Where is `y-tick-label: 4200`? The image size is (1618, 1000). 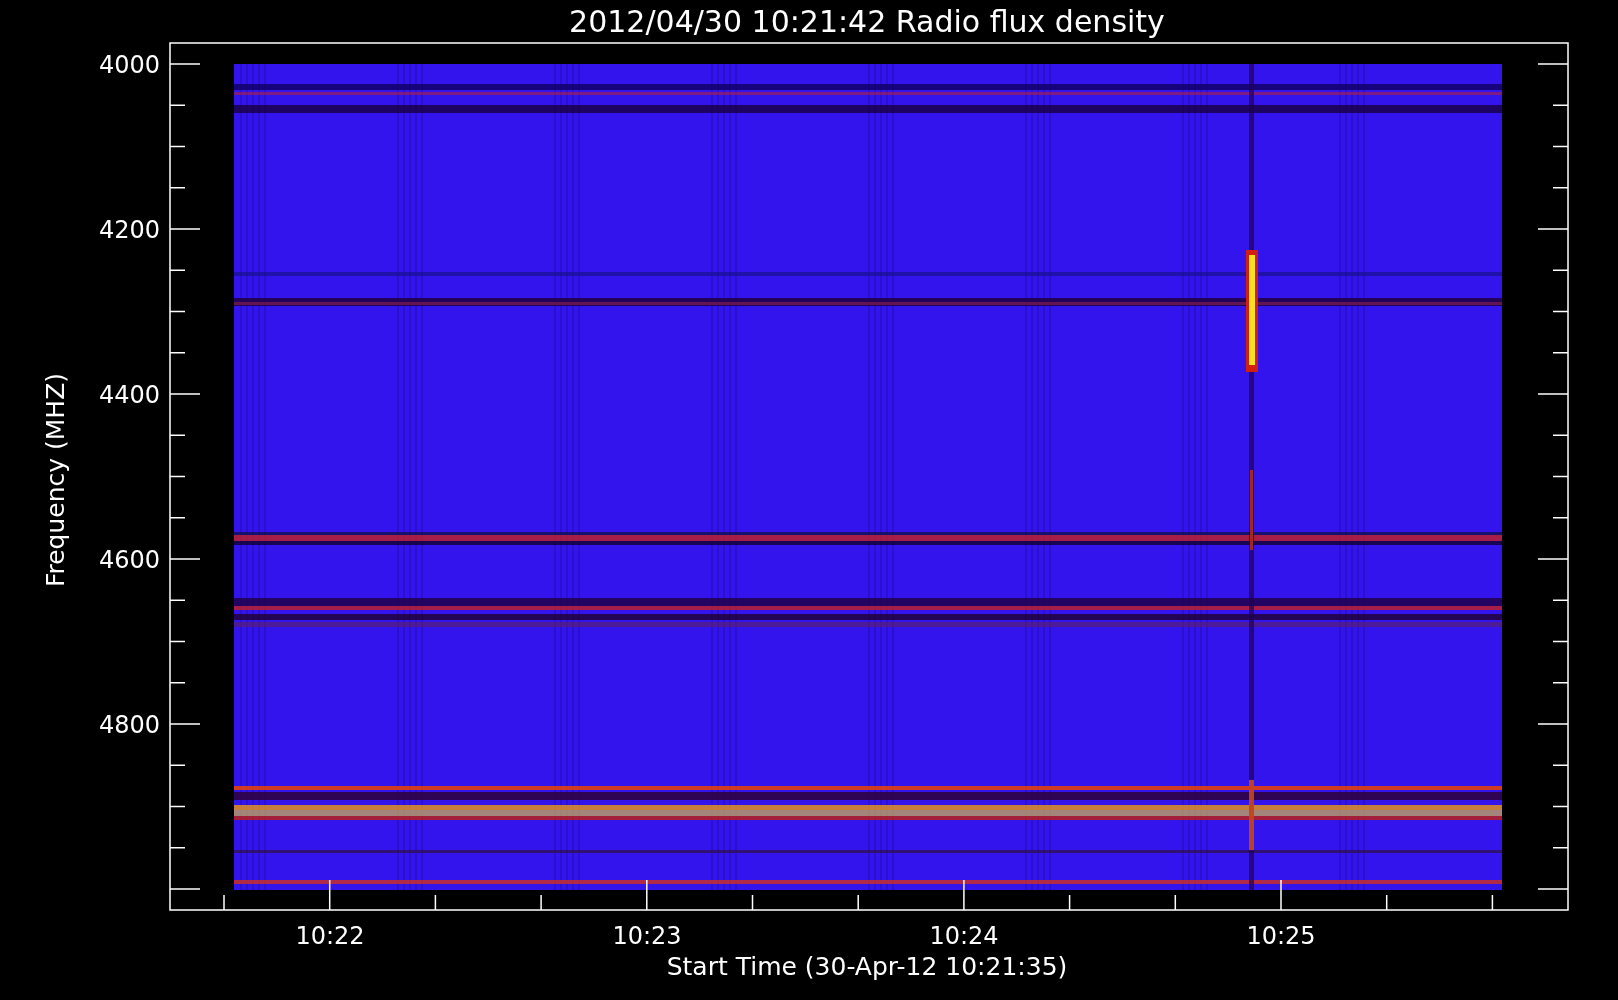 y-tick-label: 4200 is located at coordinates (129, 230).